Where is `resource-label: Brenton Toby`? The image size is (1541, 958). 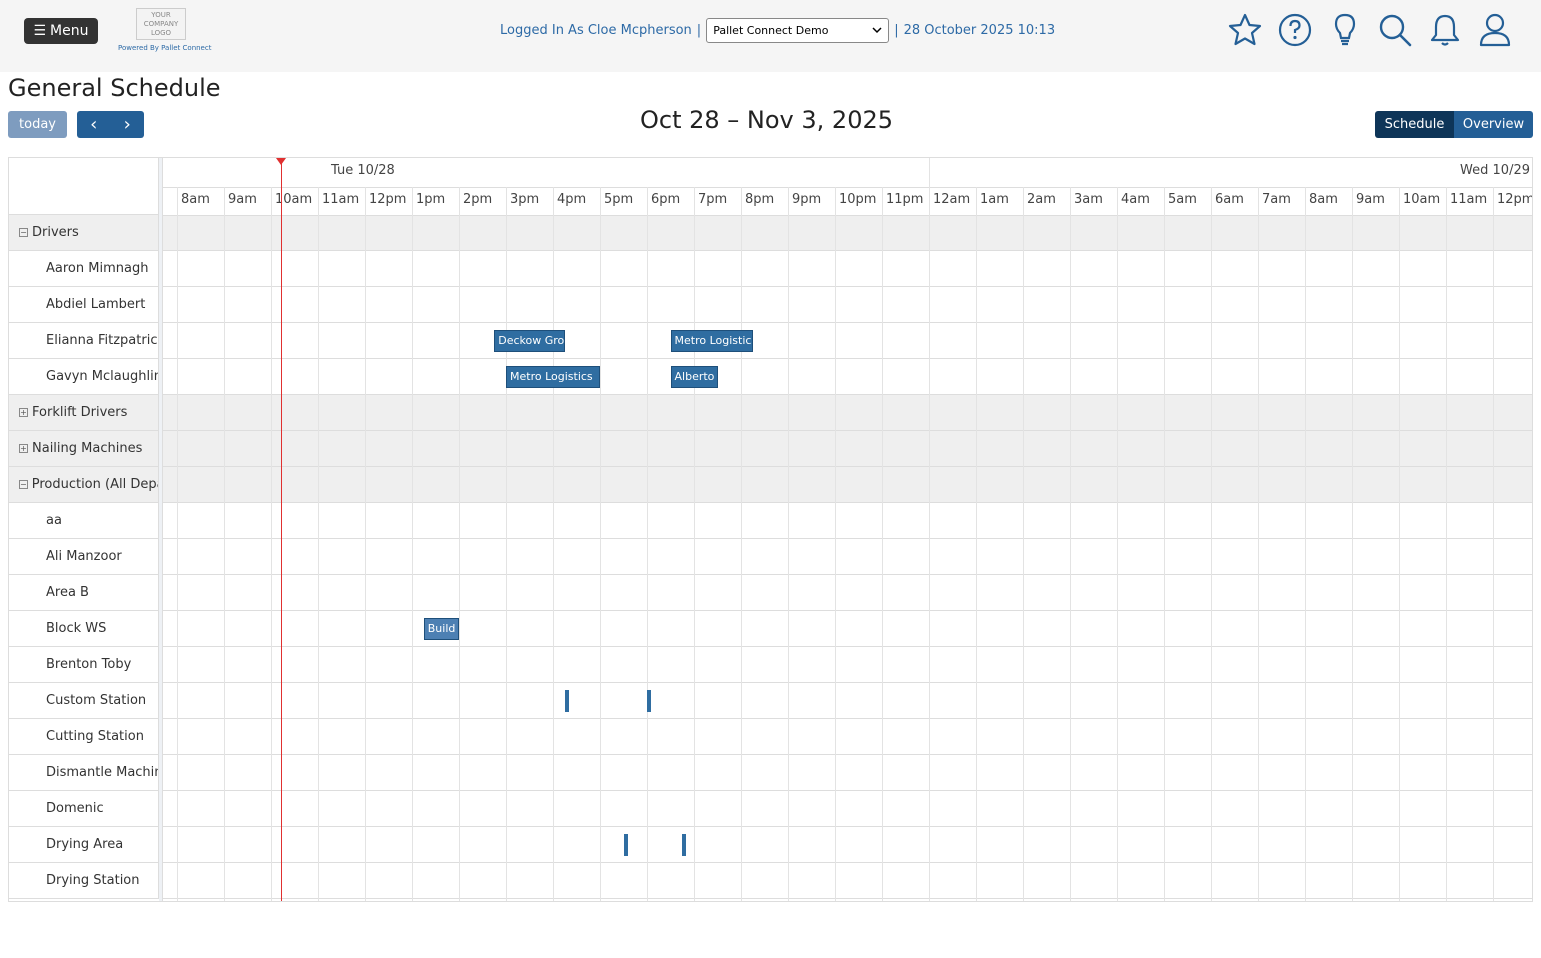
resource-label: Brenton Toby is located at coordinates (89, 664).